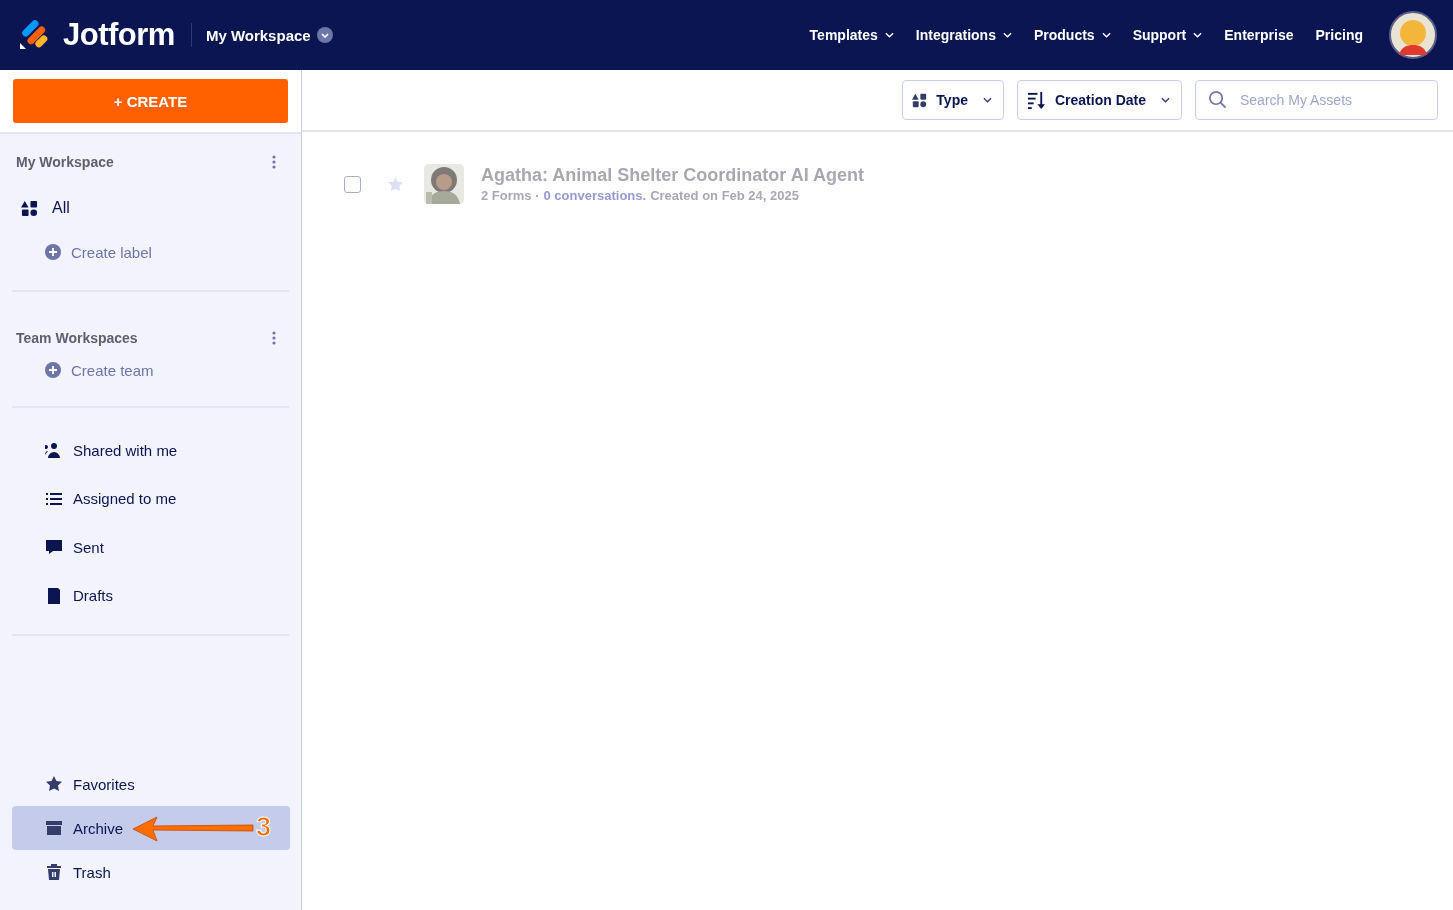  I want to click on checkbox, so click(352, 184).